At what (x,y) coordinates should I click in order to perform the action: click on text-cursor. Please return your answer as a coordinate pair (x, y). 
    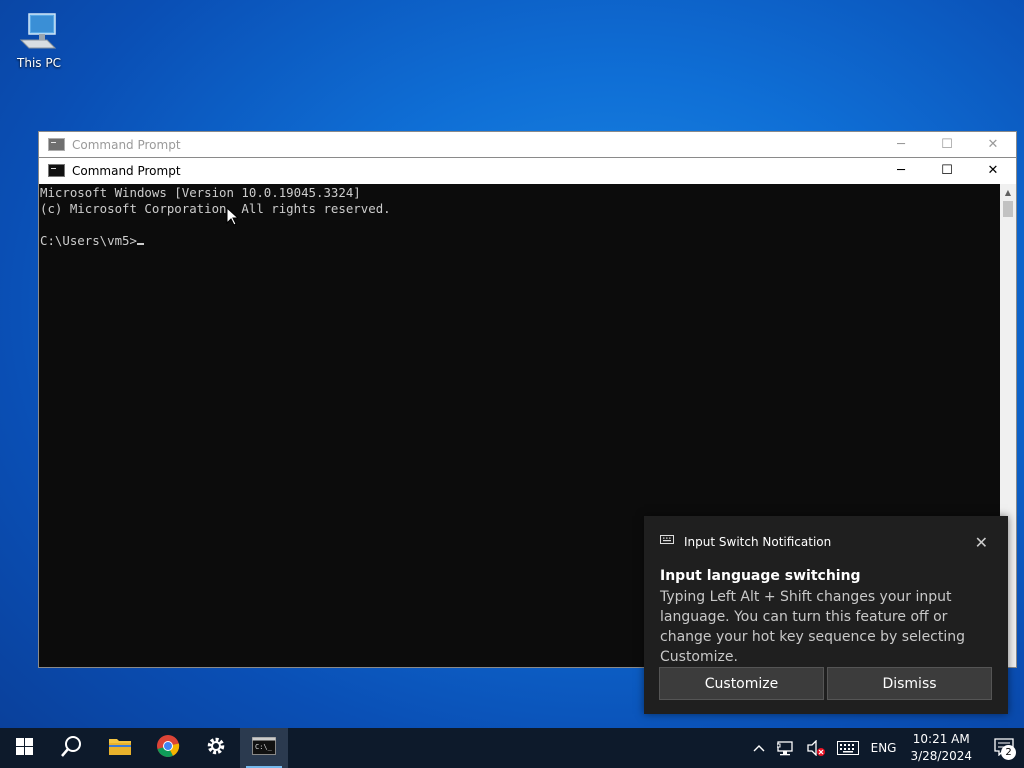
    Looking at the image, I should click on (140, 244).